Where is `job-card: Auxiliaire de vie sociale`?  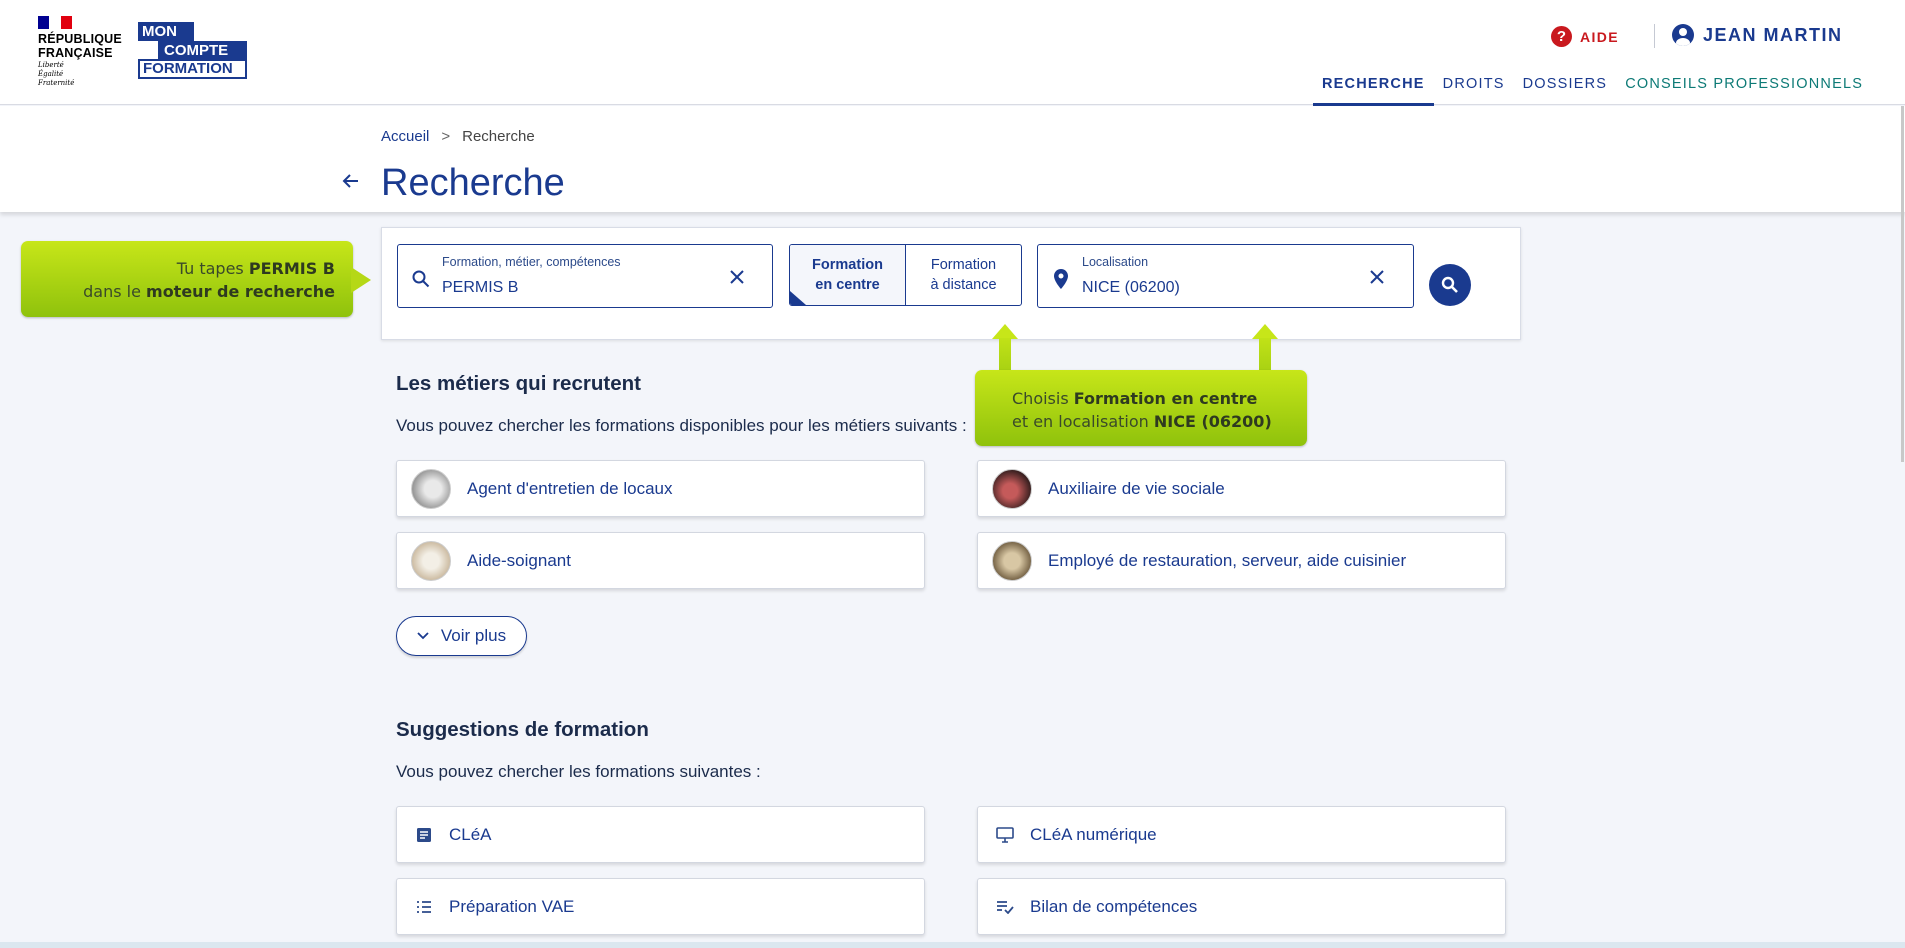 job-card: Auxiliaire de vie sociale is located at coordinates (1241, 488).